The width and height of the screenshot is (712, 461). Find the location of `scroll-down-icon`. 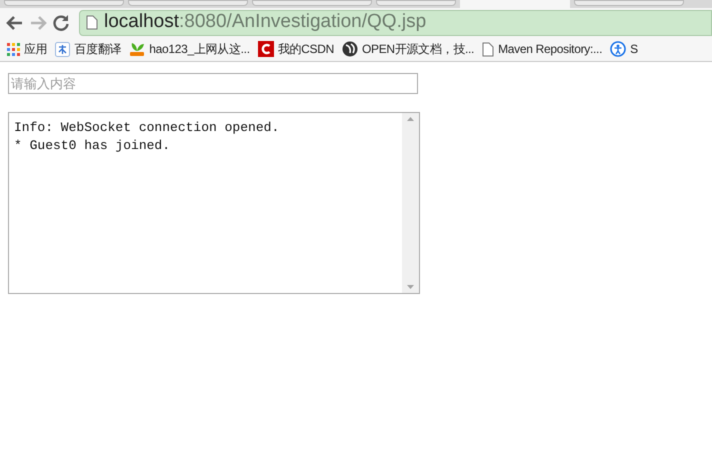

scroll-down-icon is located at coordinates (410, 287).